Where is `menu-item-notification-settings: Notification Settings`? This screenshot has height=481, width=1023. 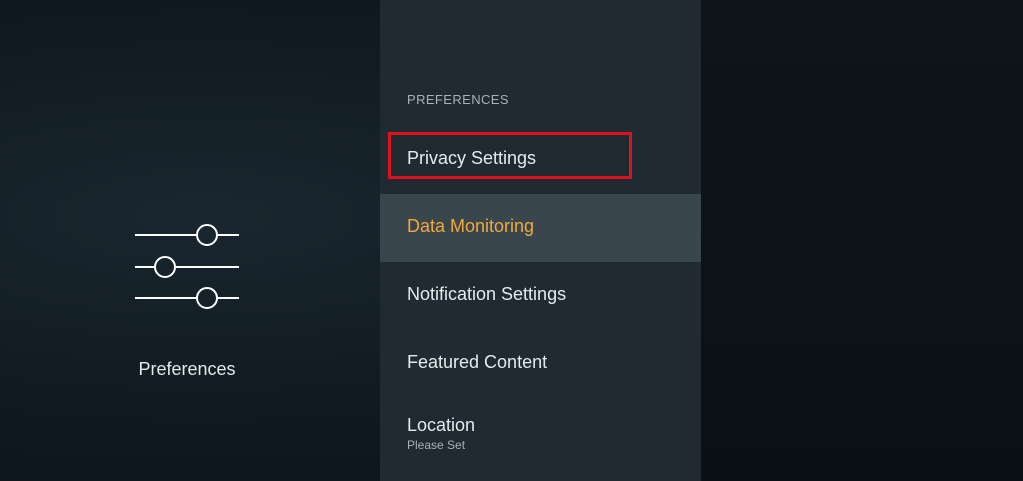
menu-item-notification-settings: Notification Settings is located at coordinates (540, 296).